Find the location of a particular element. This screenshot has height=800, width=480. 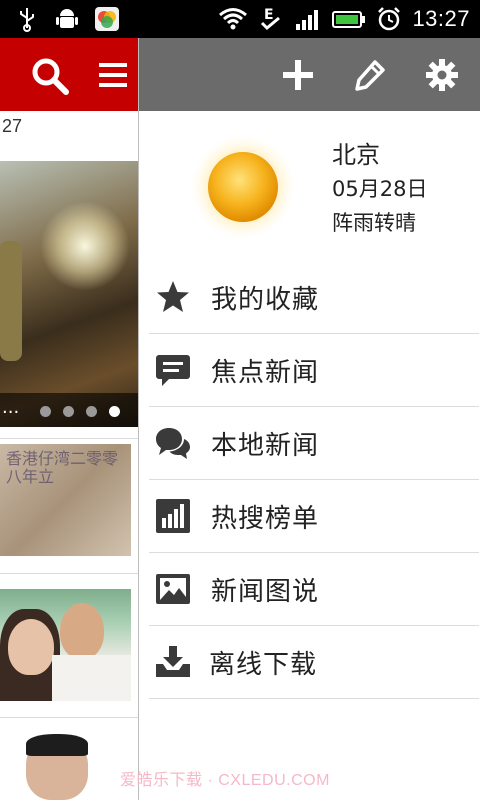

usb-icon is located at coordinates (27, 20).